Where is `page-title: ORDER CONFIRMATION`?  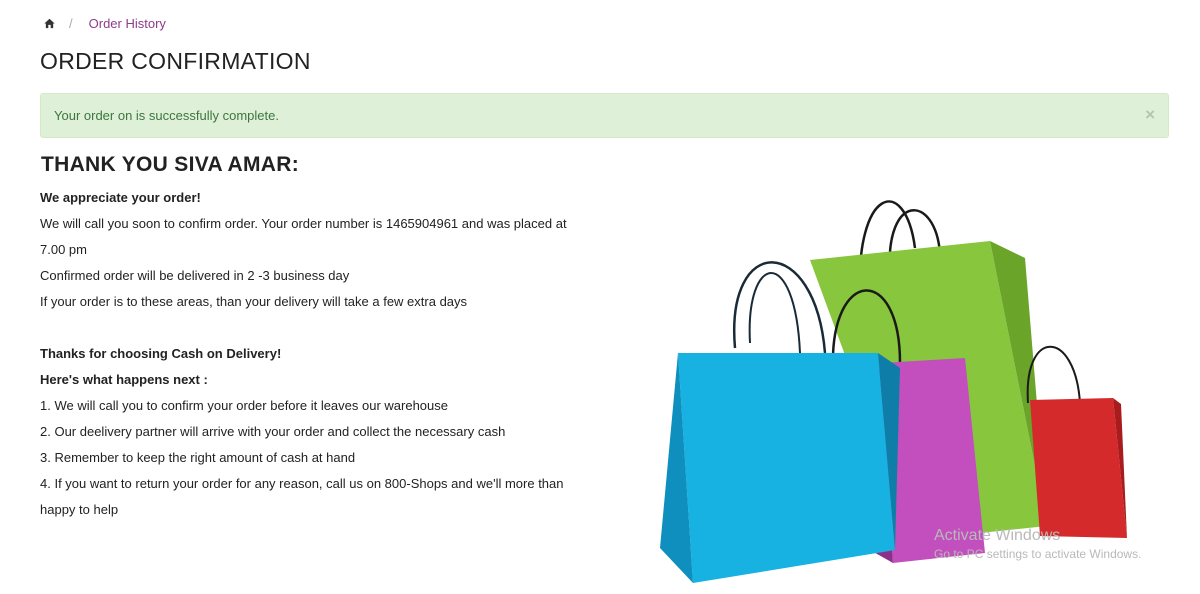 page-title: ORDER CONFIRMATION is located at coordinates (175, 61).